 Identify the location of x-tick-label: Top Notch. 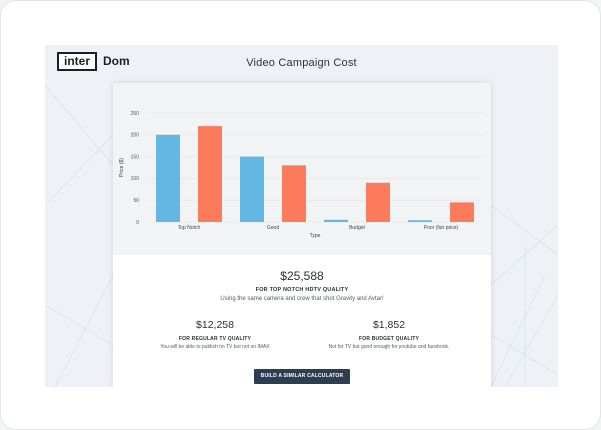
(189, 228).